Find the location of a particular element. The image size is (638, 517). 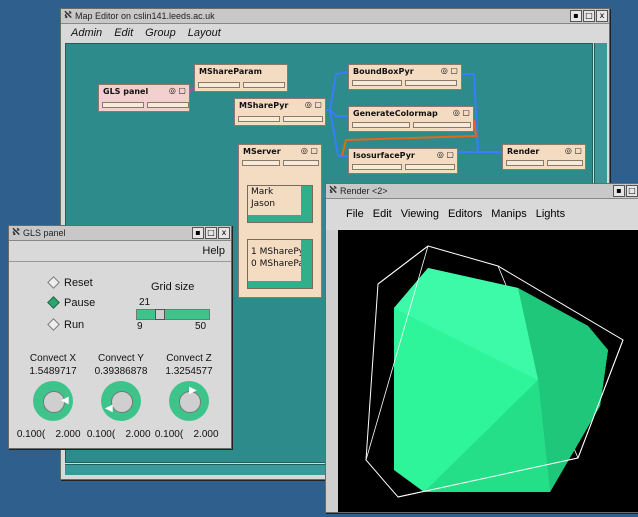

convect-y-value: 0.39386878 is located at coordinates (121, 371).